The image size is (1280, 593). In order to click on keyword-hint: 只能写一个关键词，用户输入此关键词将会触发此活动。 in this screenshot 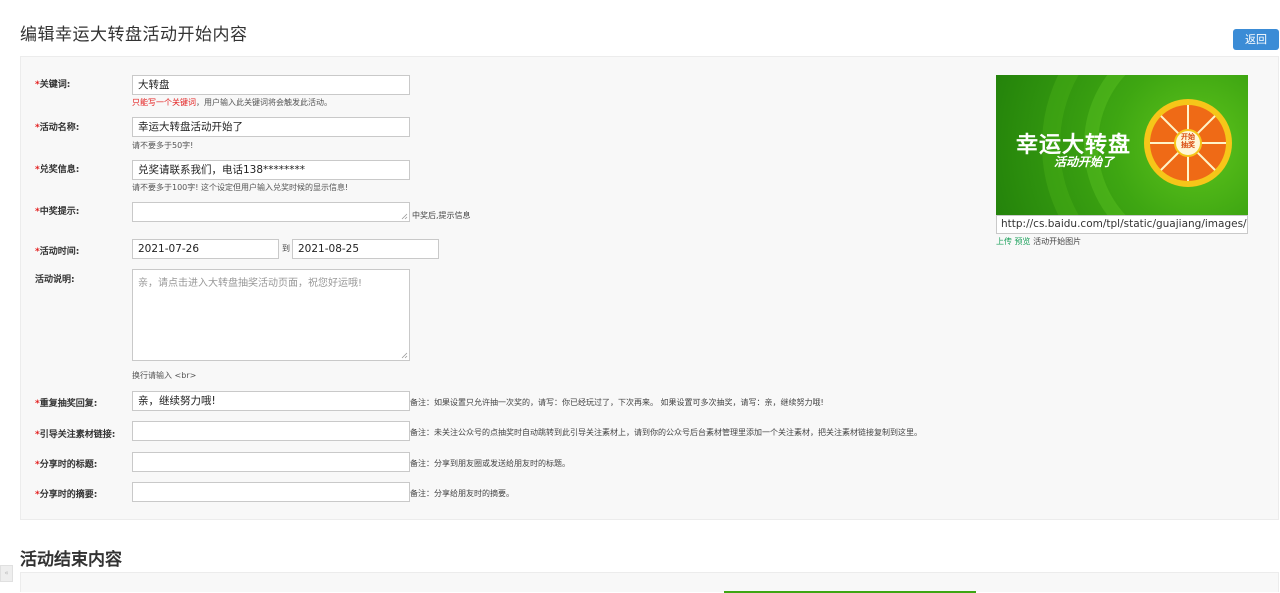, I will do `click(232, 102)`.